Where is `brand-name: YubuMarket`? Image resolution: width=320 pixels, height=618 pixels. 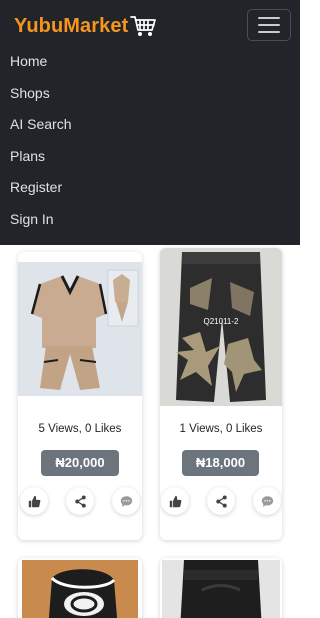 brand-name: YubuMarket is located at coordinates (71, 25).